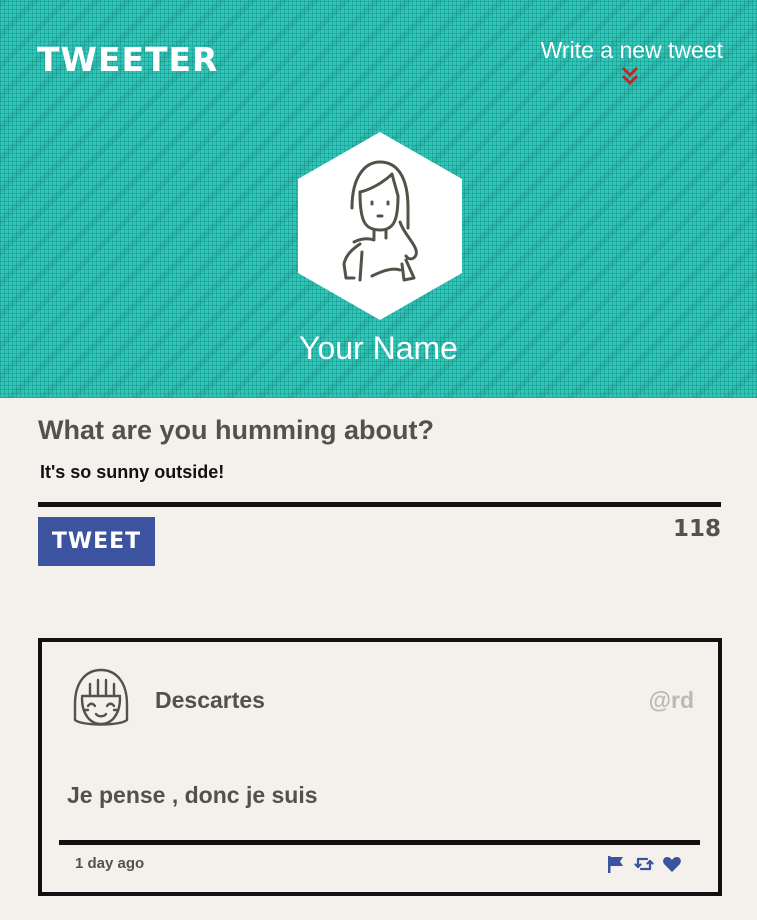 The height and width of the screenshot is (920, 757). What do you see at coordinates (632, 50) in the screenshot?
I see `write-new-tweet-link: Write a new tweet` at bounding box center [632, 50].